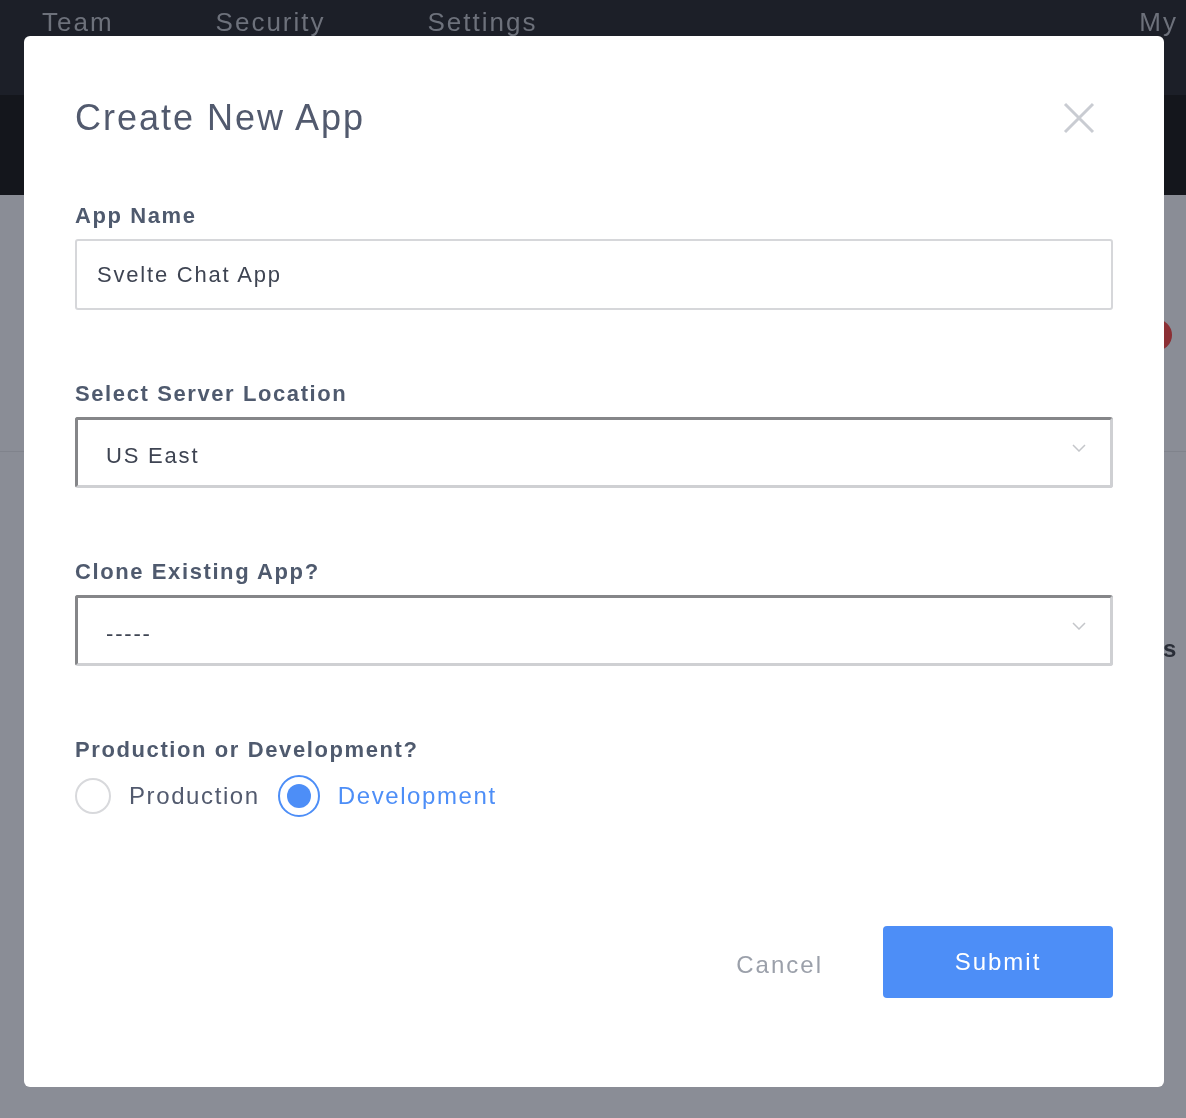  What do you see at coordinates (594, 452) in the screenshot?
I see `dropdown-select: US East` at bounding box center [594, 452].